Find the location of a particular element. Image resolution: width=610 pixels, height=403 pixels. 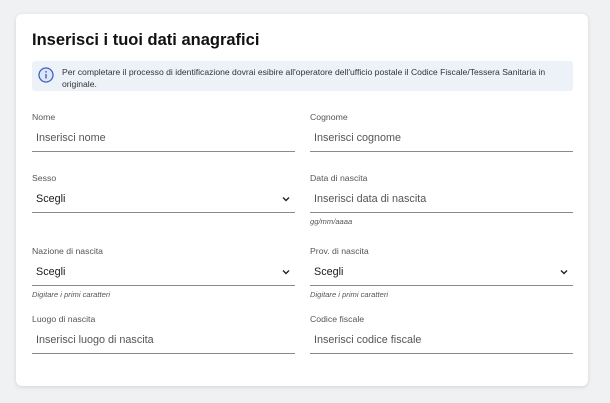

codice-fiscale-placeholder: Inserisci codice fiscale is located at coordinates (368, 340).